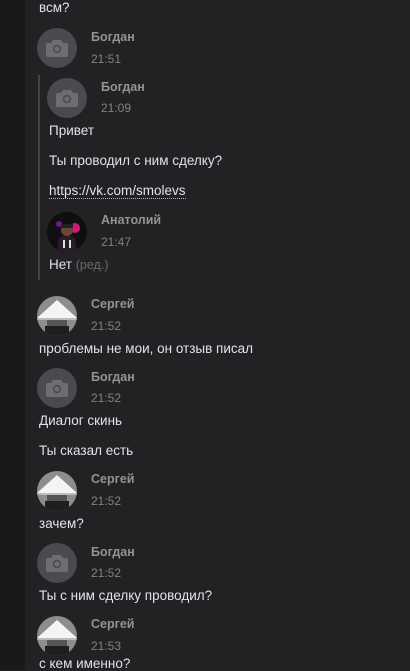 This screenshot has width=410, height=671. I want to click on nested-avatar-wrap, so click(67, 232).